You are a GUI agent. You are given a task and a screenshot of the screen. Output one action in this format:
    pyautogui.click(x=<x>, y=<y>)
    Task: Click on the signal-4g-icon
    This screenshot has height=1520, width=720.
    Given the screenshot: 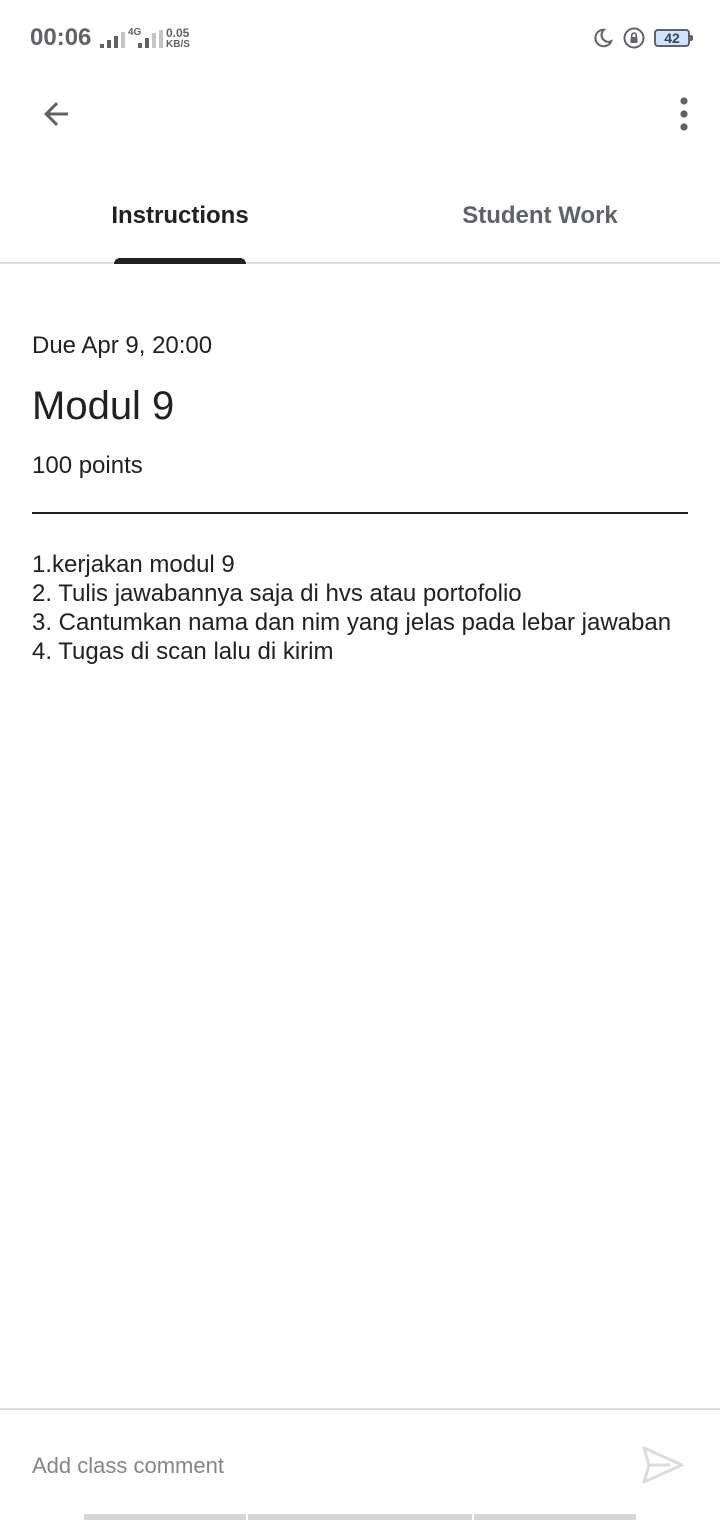 What is the action you would take?
    pyautogui.click(x=150, y=38)
    